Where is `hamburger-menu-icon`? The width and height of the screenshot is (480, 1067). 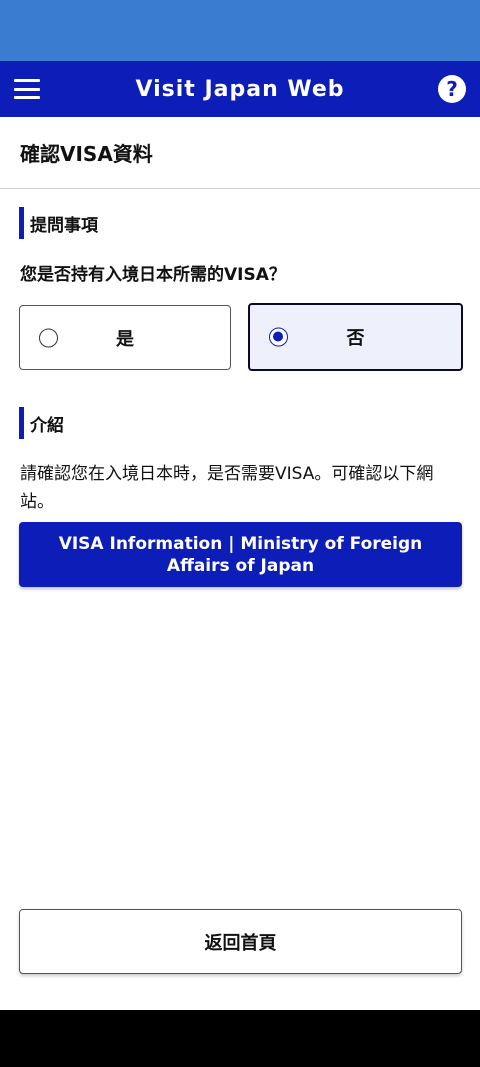
hamburger-menu-icon is located at coordinates (27, 89).